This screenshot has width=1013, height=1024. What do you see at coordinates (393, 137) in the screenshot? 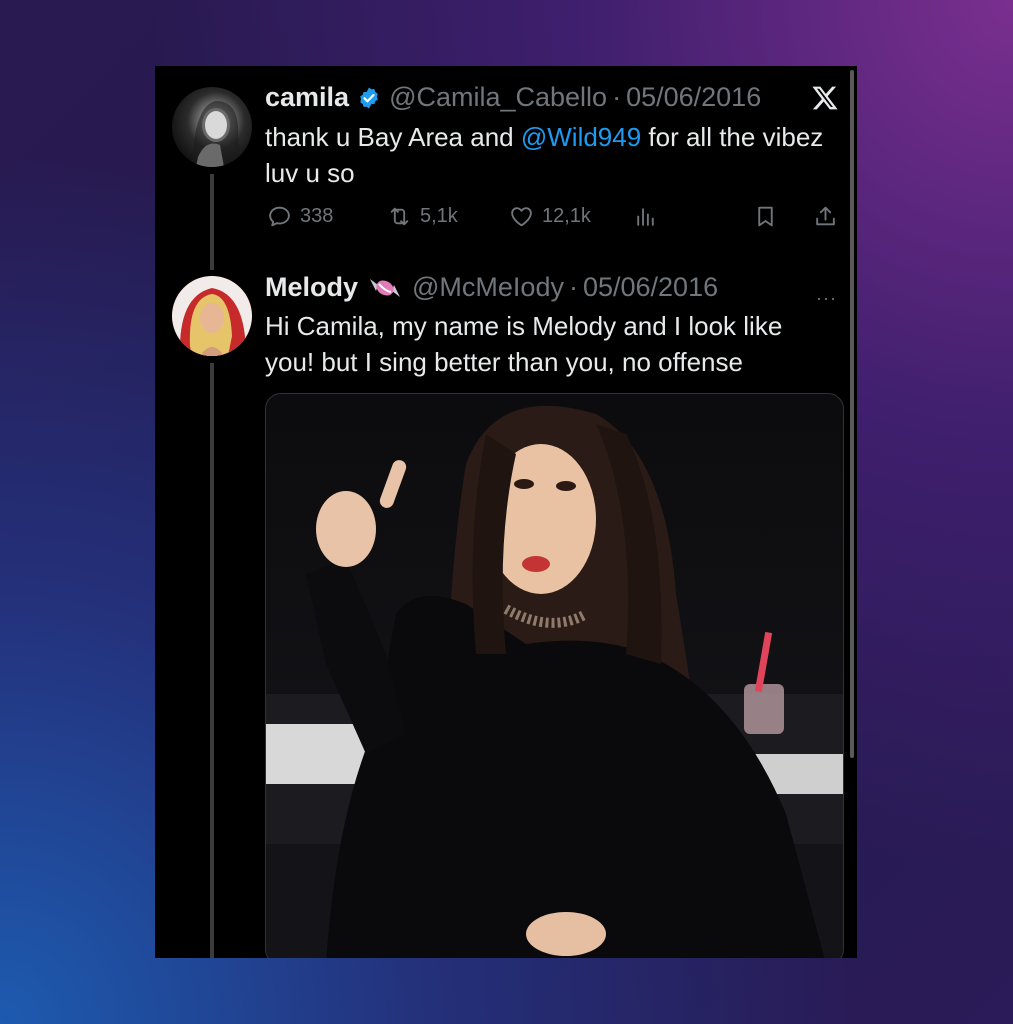
I see `tweet-text-part: thank u Bay Area and` at bounding box center [393, 137].